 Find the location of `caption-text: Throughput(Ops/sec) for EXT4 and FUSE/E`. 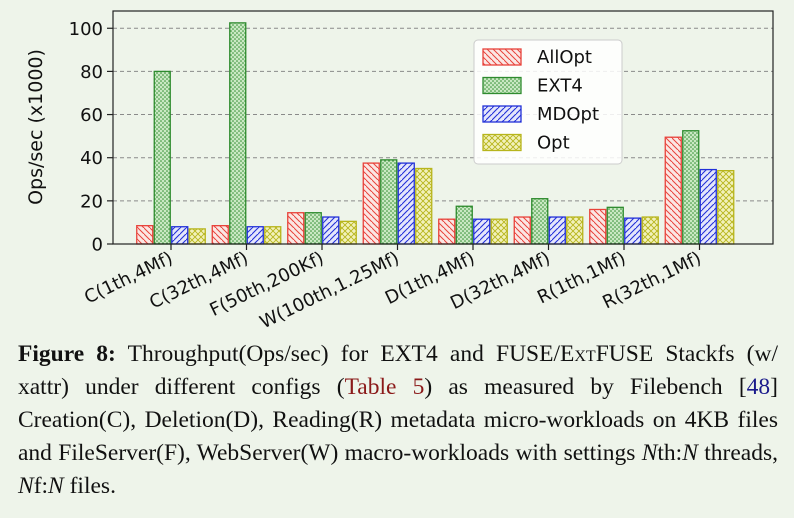

caption-text: Throughput(Ops/sec) for EXT4 and FUSE/E is located at coordinates (345, 354).